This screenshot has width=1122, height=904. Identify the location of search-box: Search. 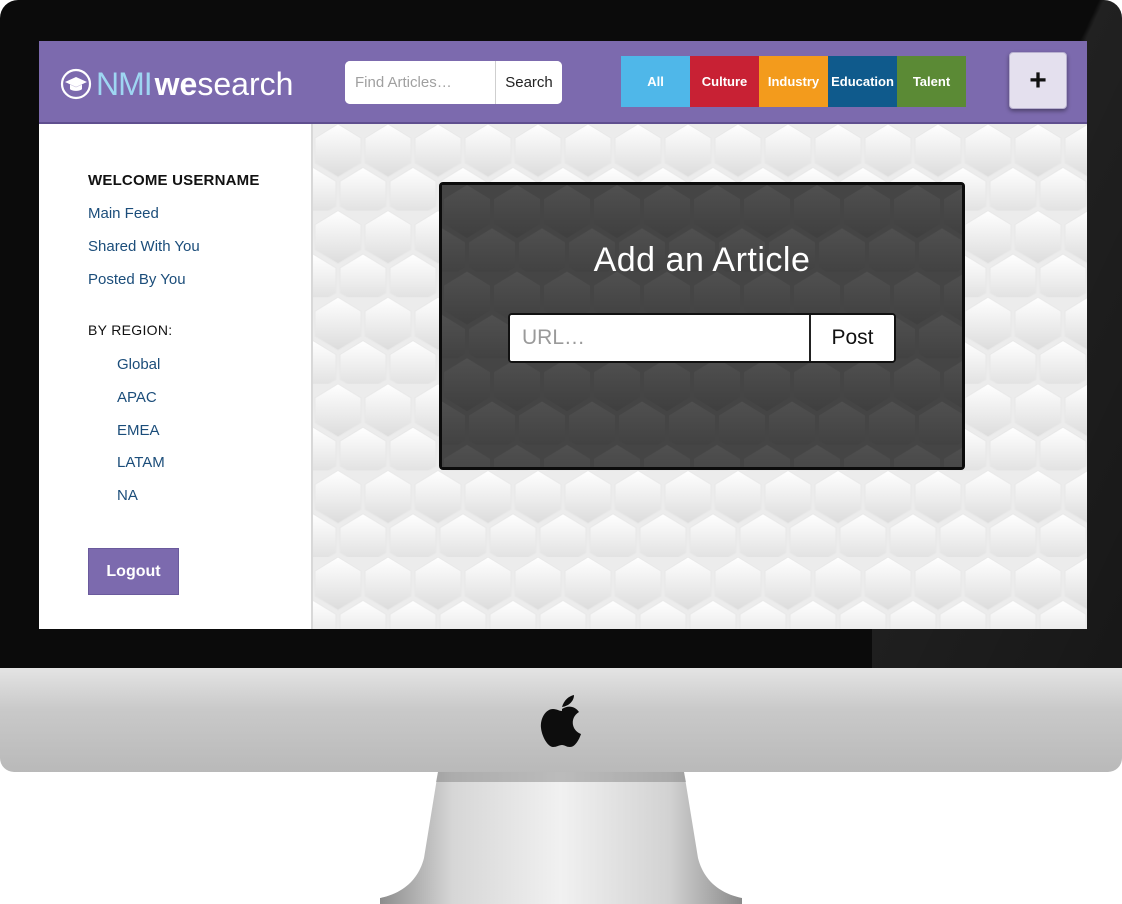
(453, 82).